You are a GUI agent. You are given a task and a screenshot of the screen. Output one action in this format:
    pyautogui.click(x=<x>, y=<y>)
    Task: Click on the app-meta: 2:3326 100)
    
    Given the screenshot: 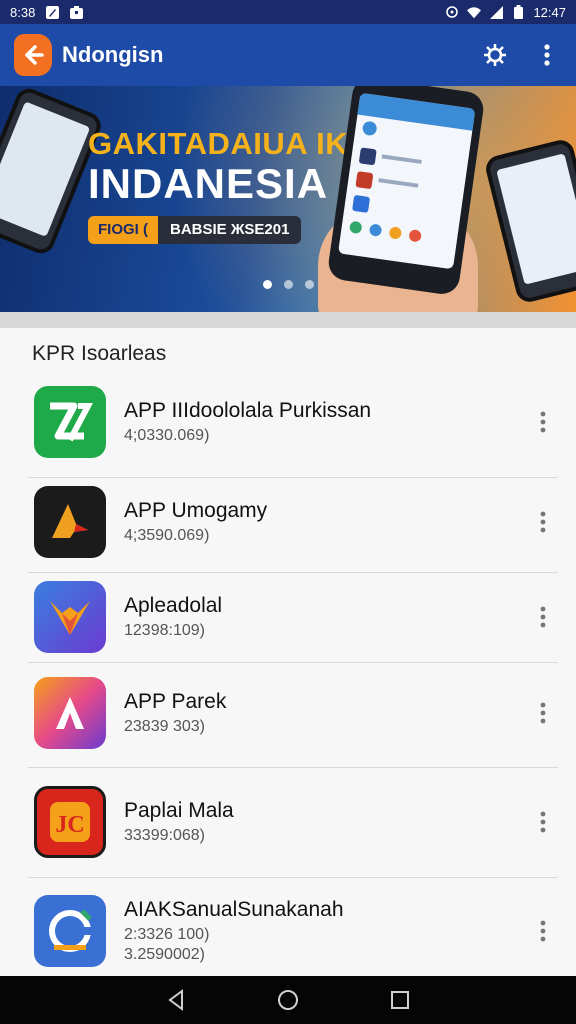 What is the action you would take?
    pyautogui.click(x=167, y=934)
    